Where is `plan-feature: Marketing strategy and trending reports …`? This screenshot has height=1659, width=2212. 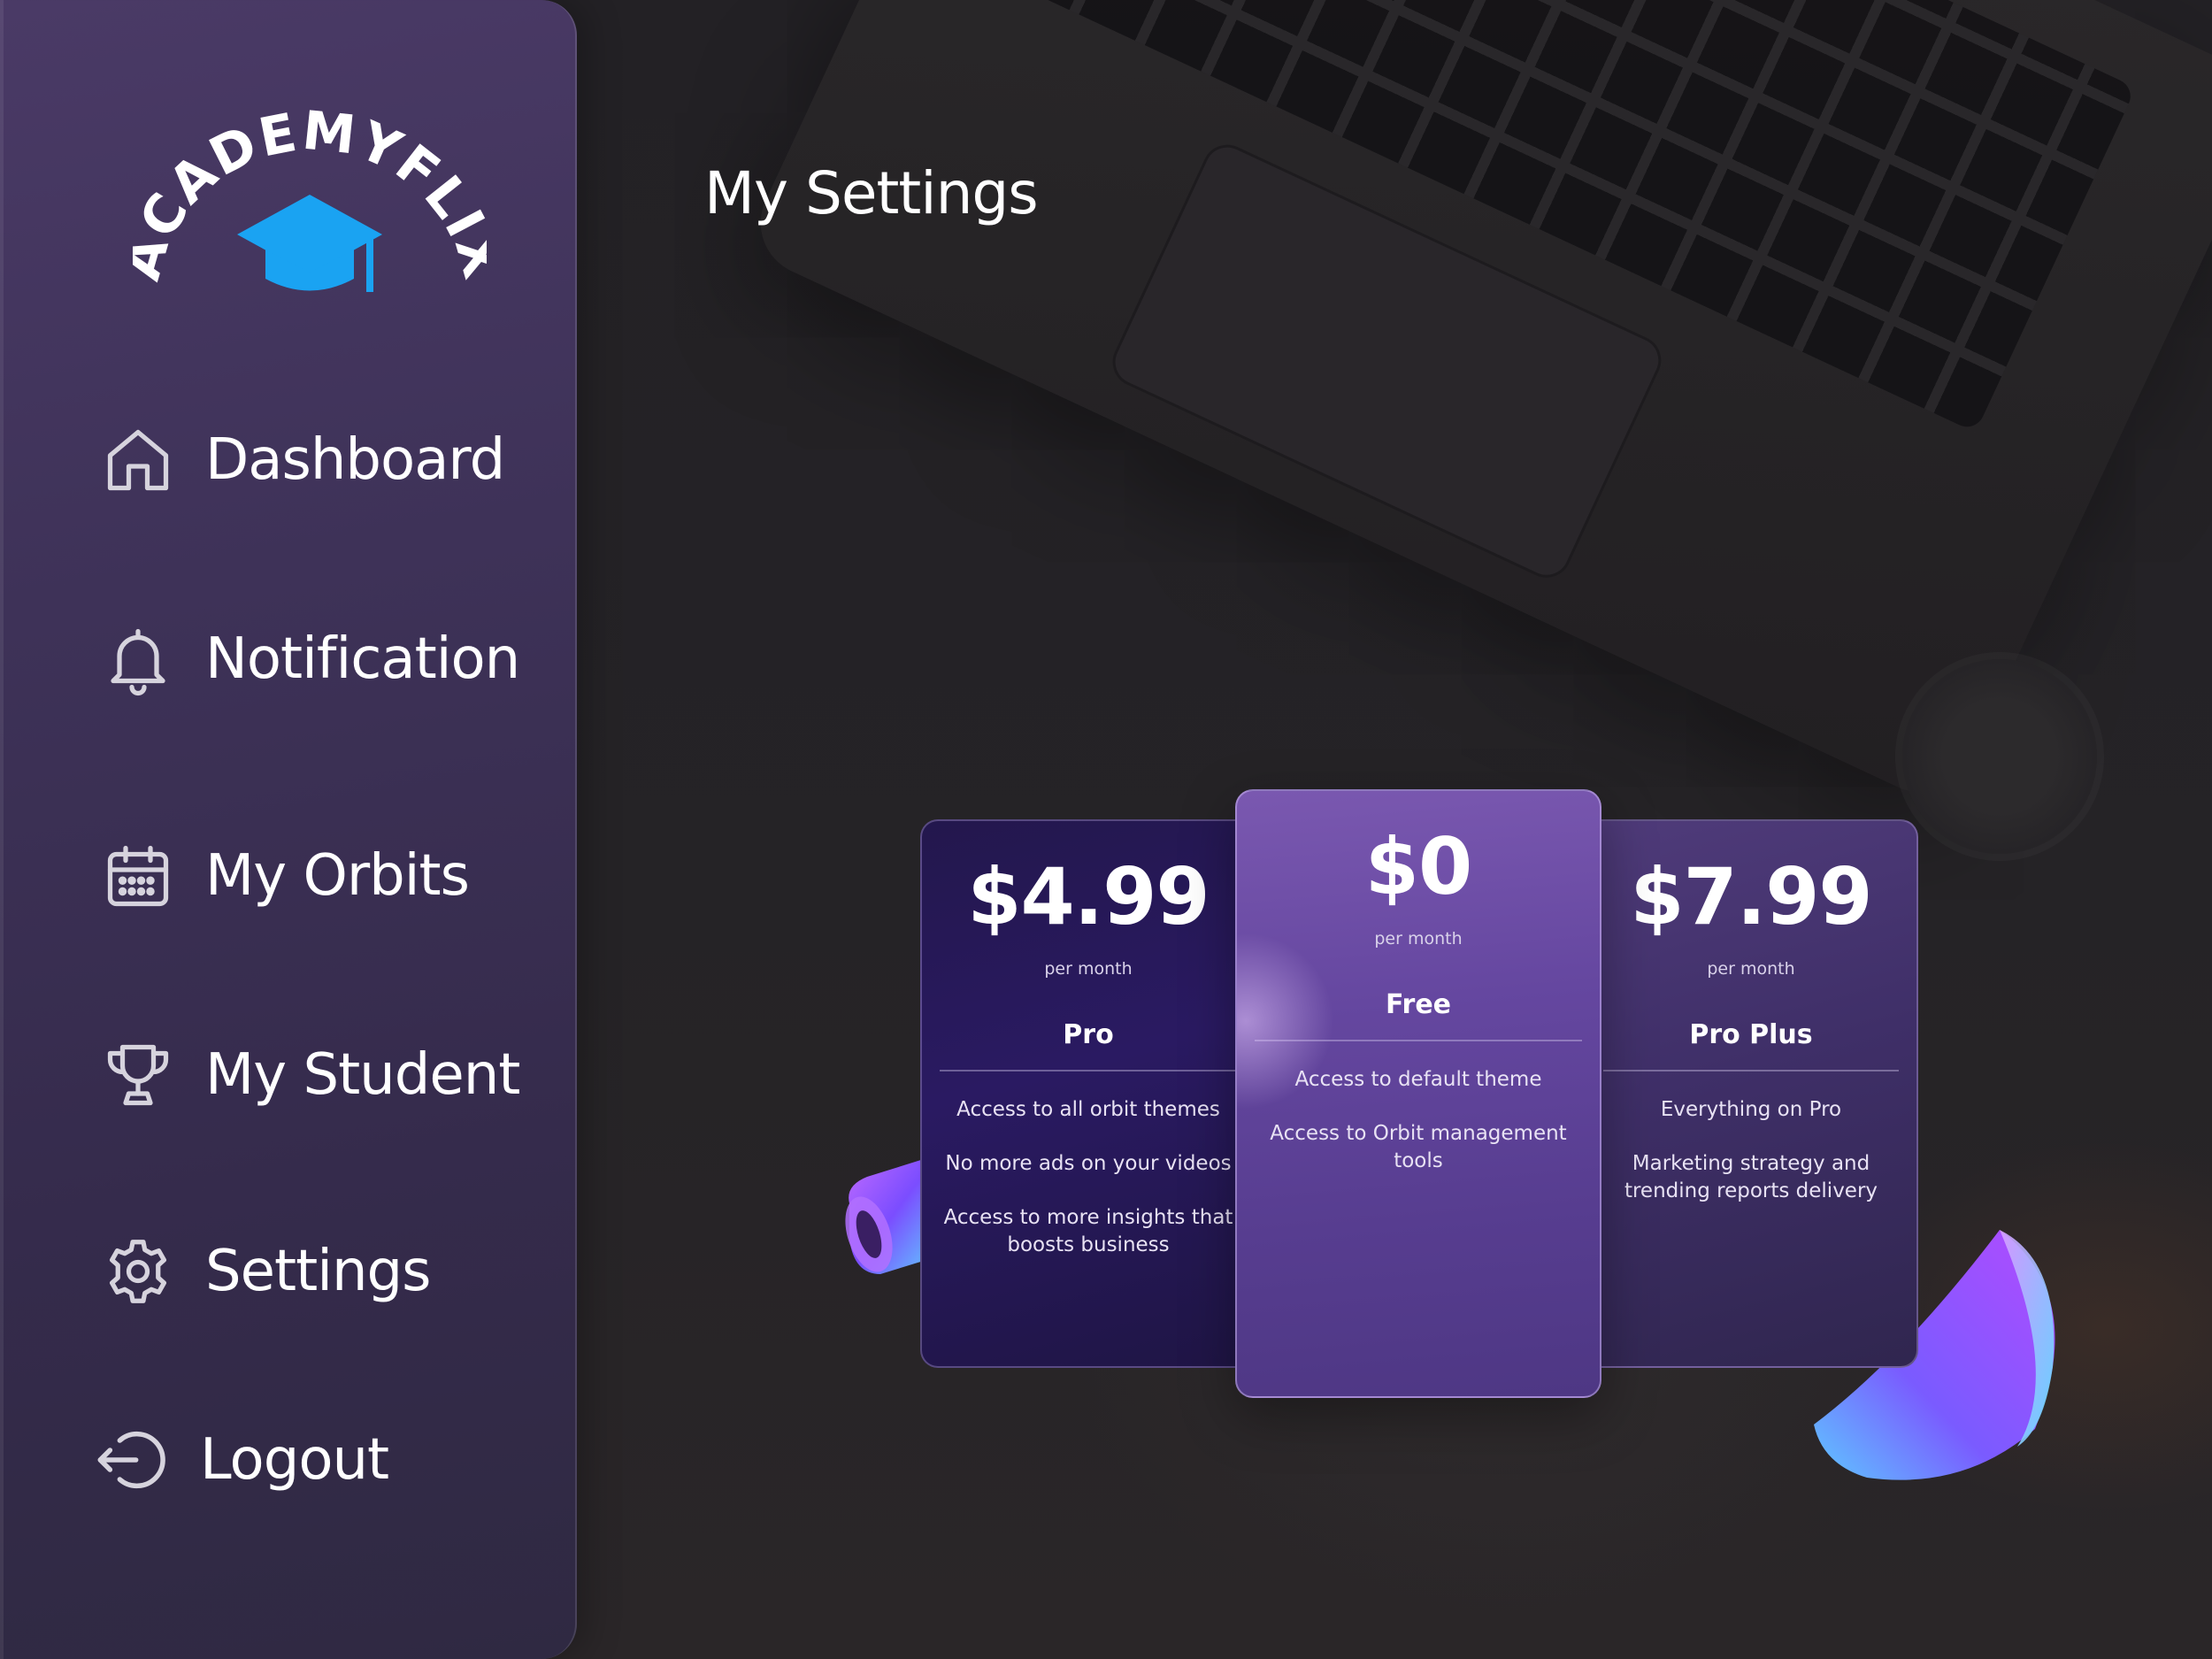 plan-feature: Marketing strategy and trending reports … is located at coordinates (1751, 1177).